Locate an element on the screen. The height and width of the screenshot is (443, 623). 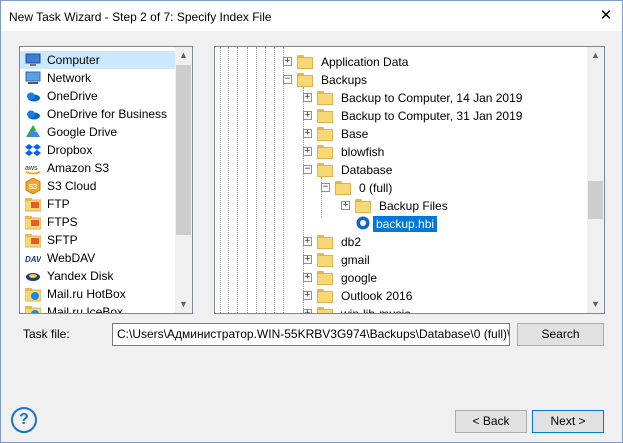
tree-folder: blowfish is located at coordinates (352, 152).